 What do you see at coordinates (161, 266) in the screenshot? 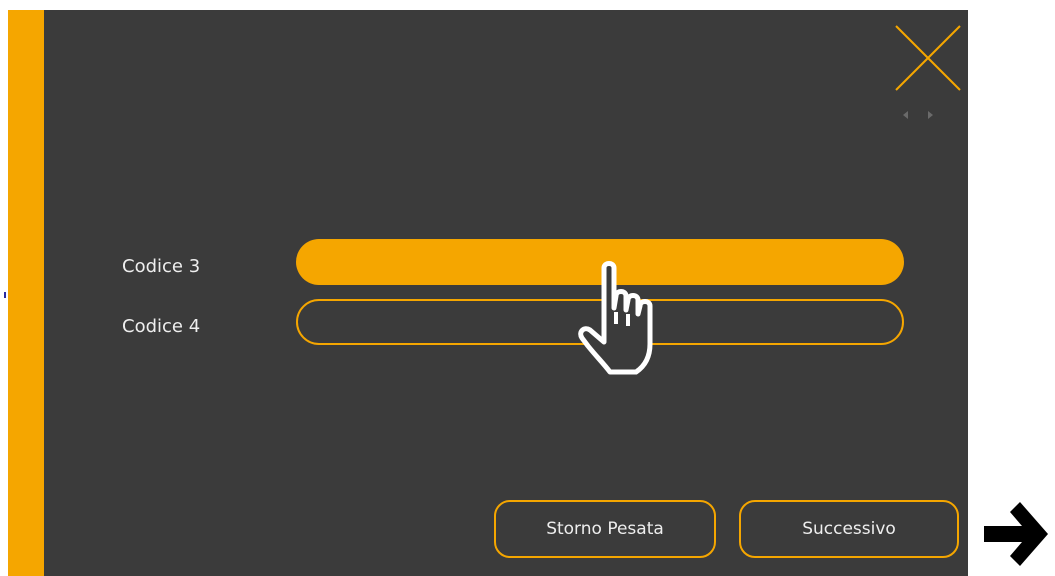
I see `field-label-codice-3: Codice 3` at bounding box center [161, 266].